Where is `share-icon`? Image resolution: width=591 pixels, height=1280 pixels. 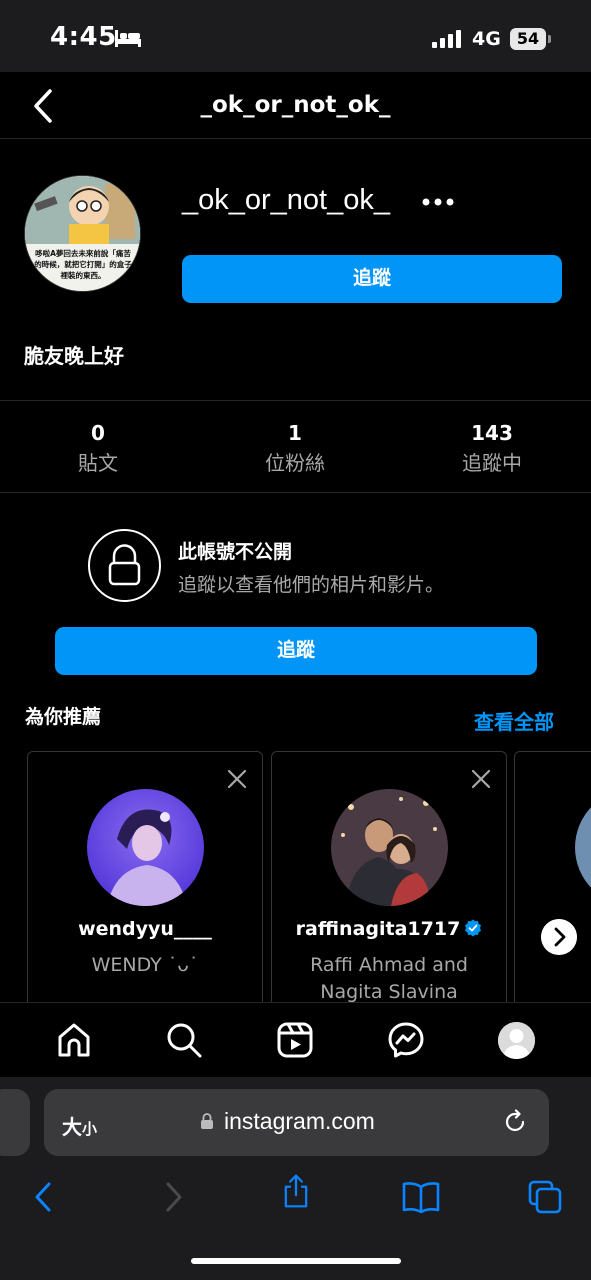
share-icon is located at coordinates (296, 1191).